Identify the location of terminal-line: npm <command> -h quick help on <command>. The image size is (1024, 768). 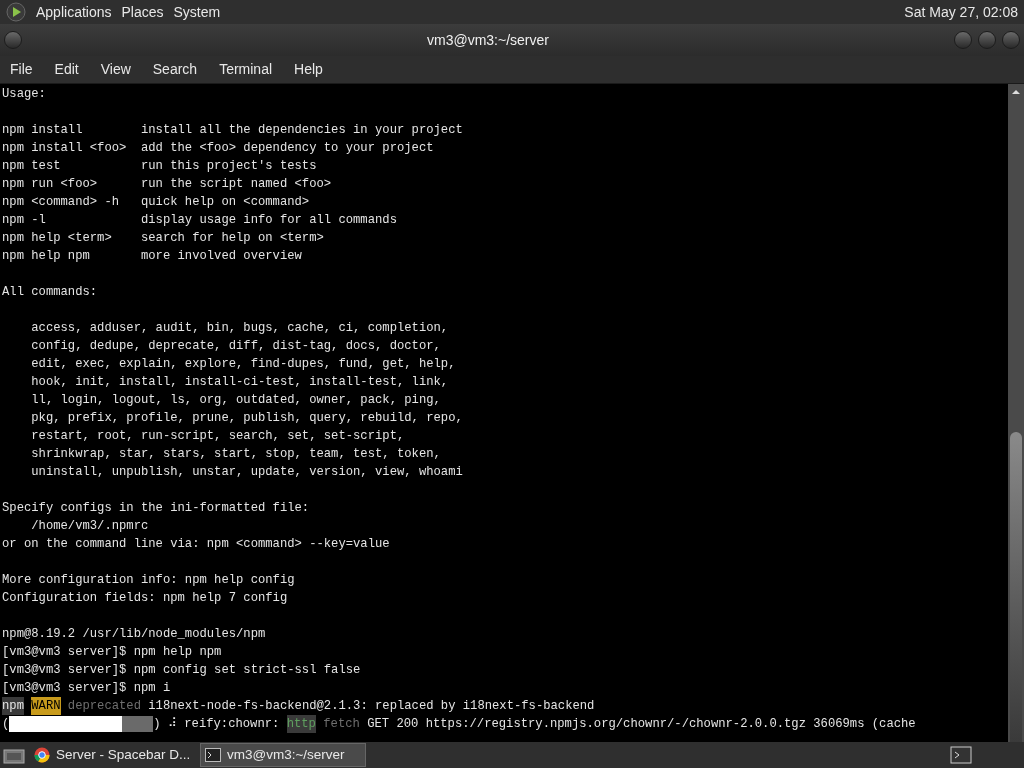
(156, 202).